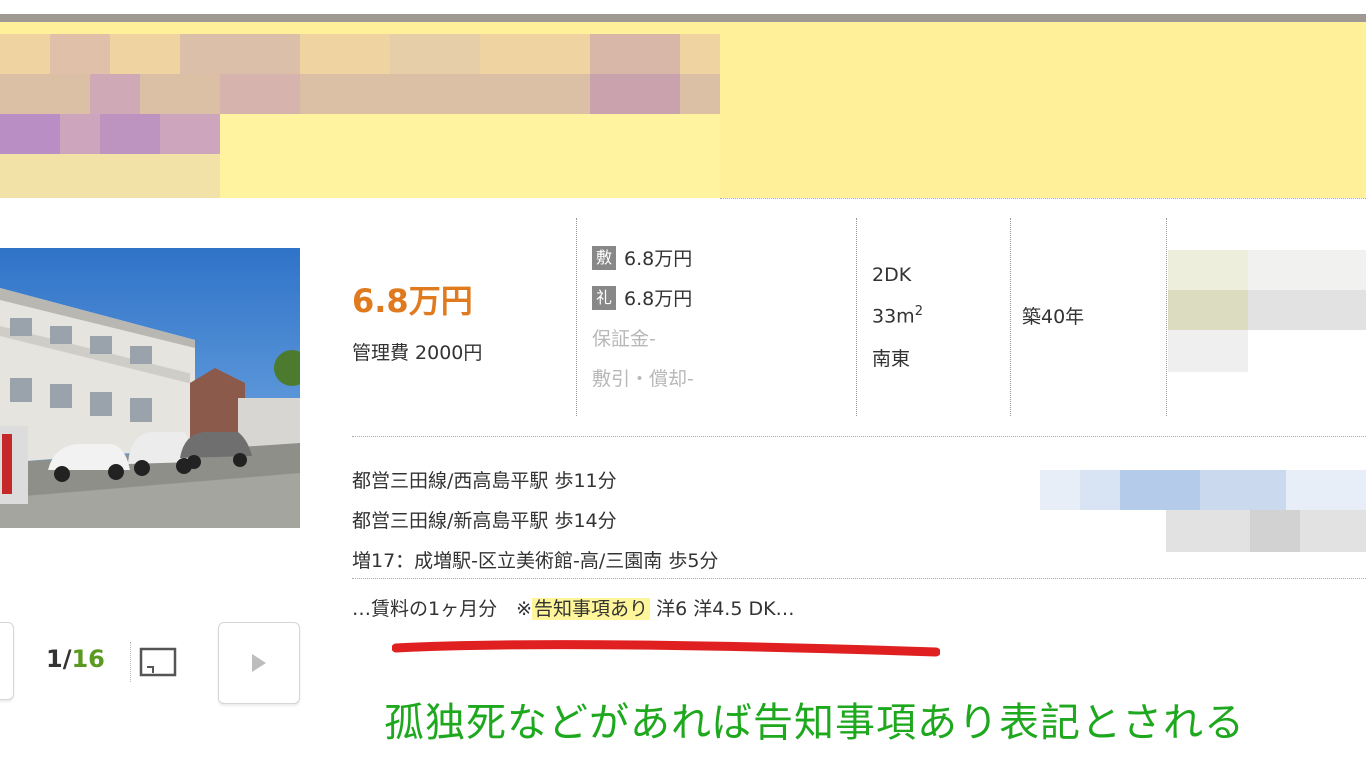 This screenshot has height=768, width=1366. What do you see at coordinates (683, 18) in the screenshot?
I see `header-top-rule` at bounding box center [683, 18].